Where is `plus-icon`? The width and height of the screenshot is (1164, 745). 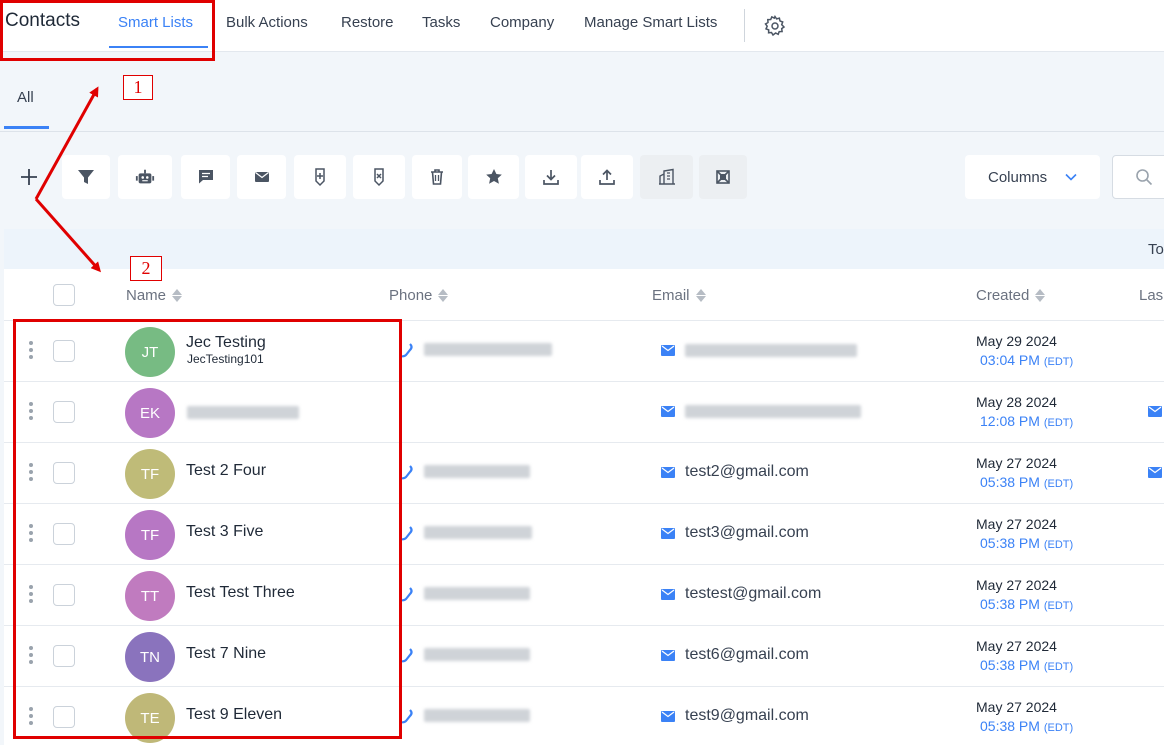 plus-icon is located at coordinates (29, 177).